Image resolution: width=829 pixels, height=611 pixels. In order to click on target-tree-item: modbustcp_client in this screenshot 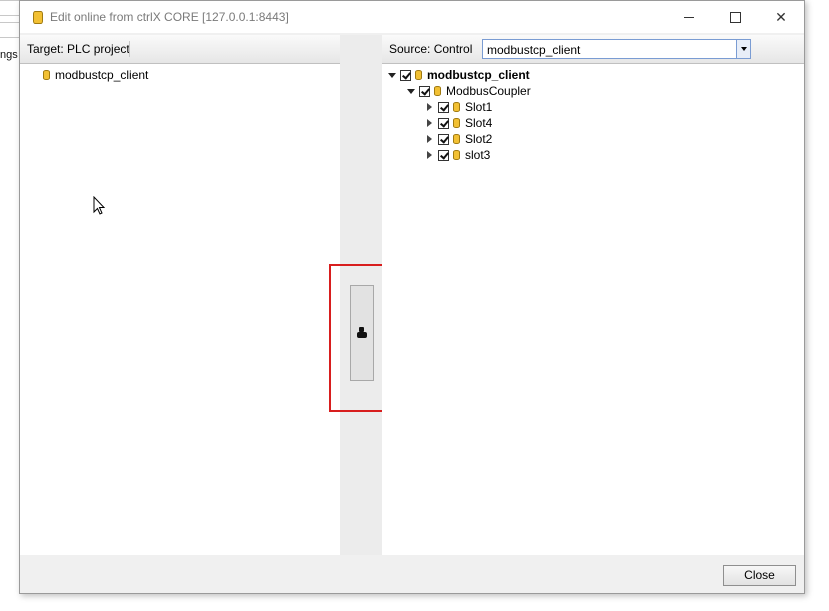, I will do `click(95, 75)`.